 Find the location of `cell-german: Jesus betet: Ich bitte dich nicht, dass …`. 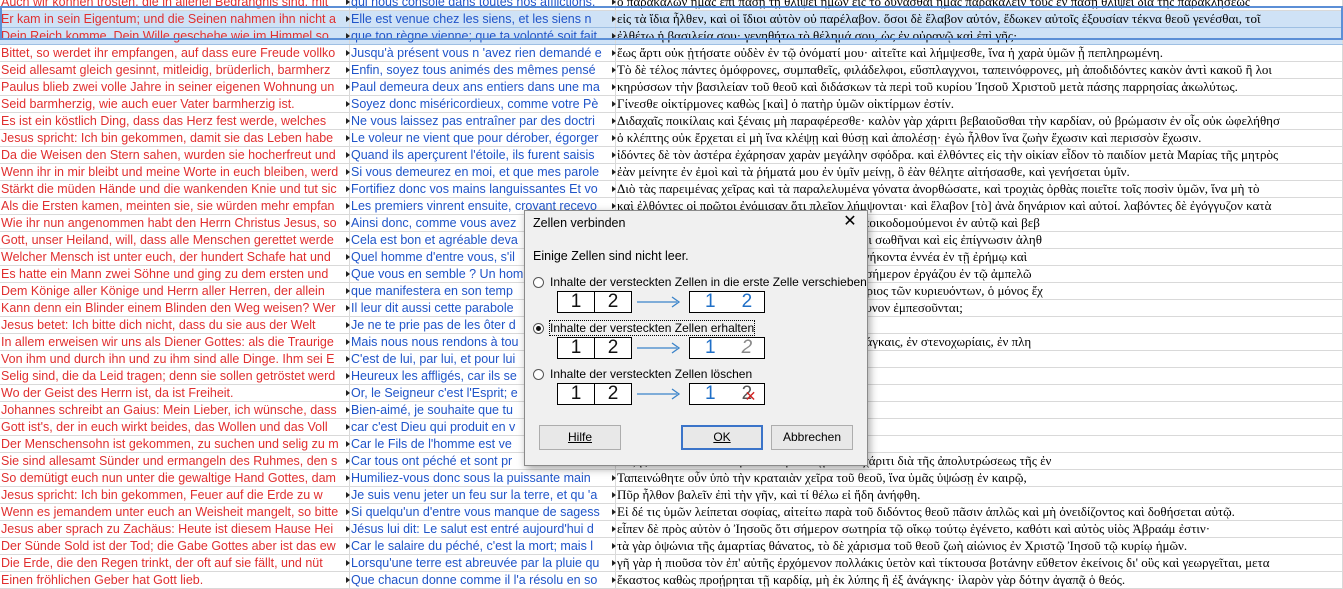

cell-german: Jesus betet: Ich bitte dich nicht, dass … is located at coordinates (175, 325).